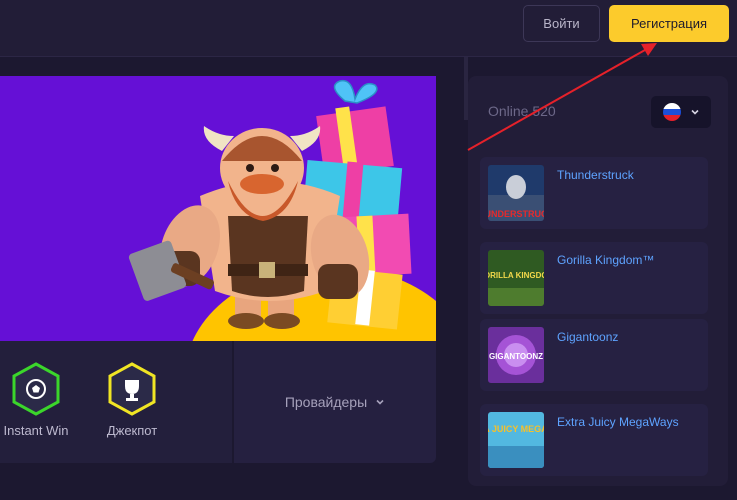 This screenshot has height=500, width=737. I want to click on svg-text: GORILLA KINGDOM, so click(516, 275).